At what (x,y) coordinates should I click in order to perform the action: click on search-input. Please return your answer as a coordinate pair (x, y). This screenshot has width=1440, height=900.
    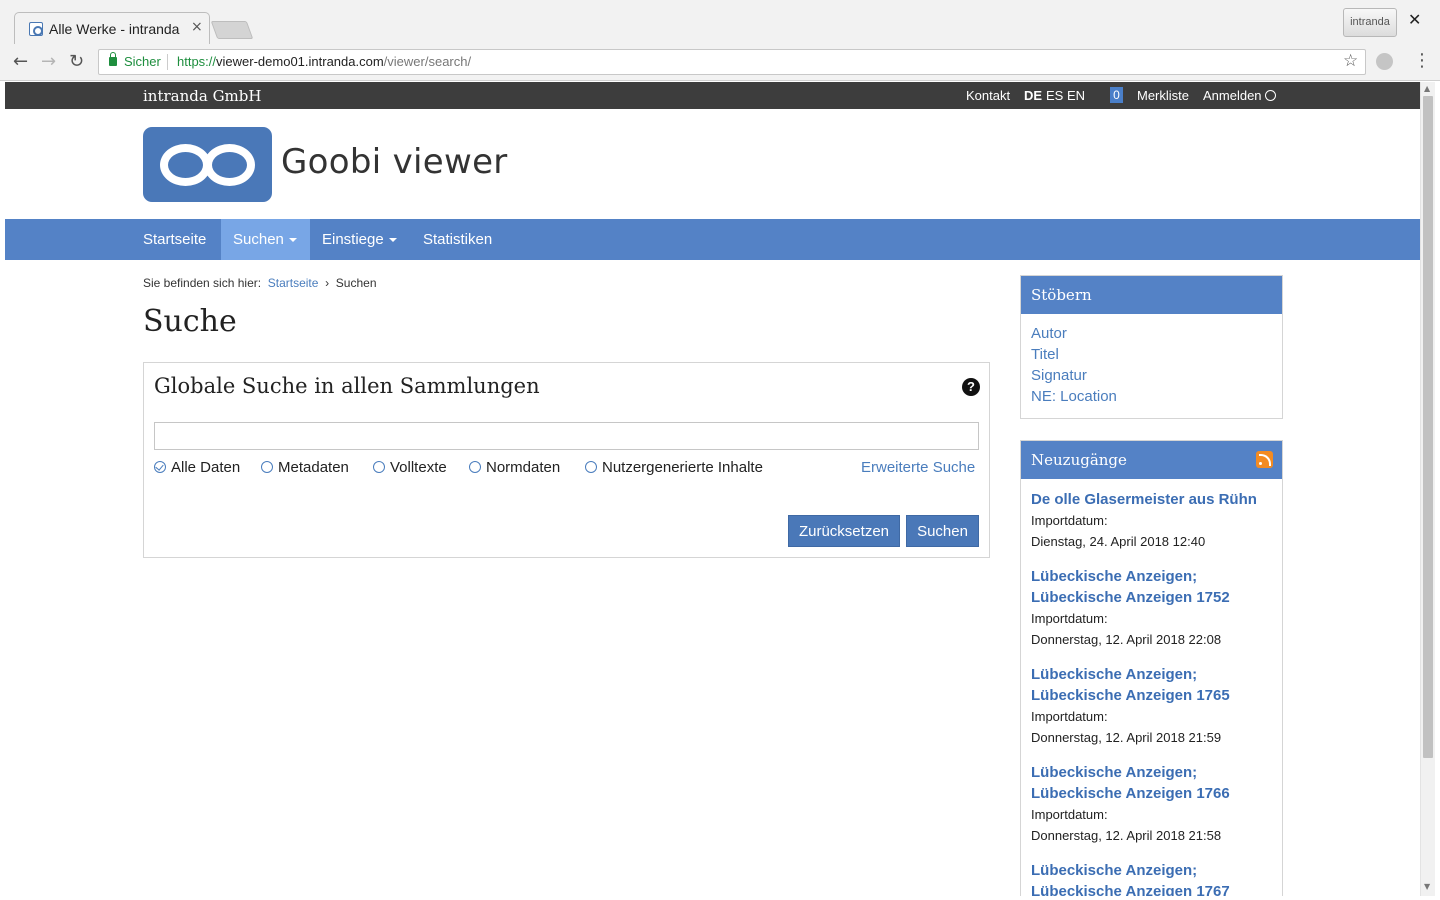
    Looking at the image, I should click on (566, 436).